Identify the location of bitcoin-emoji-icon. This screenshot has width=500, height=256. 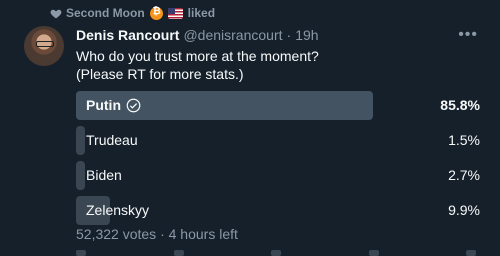
(156, 13).